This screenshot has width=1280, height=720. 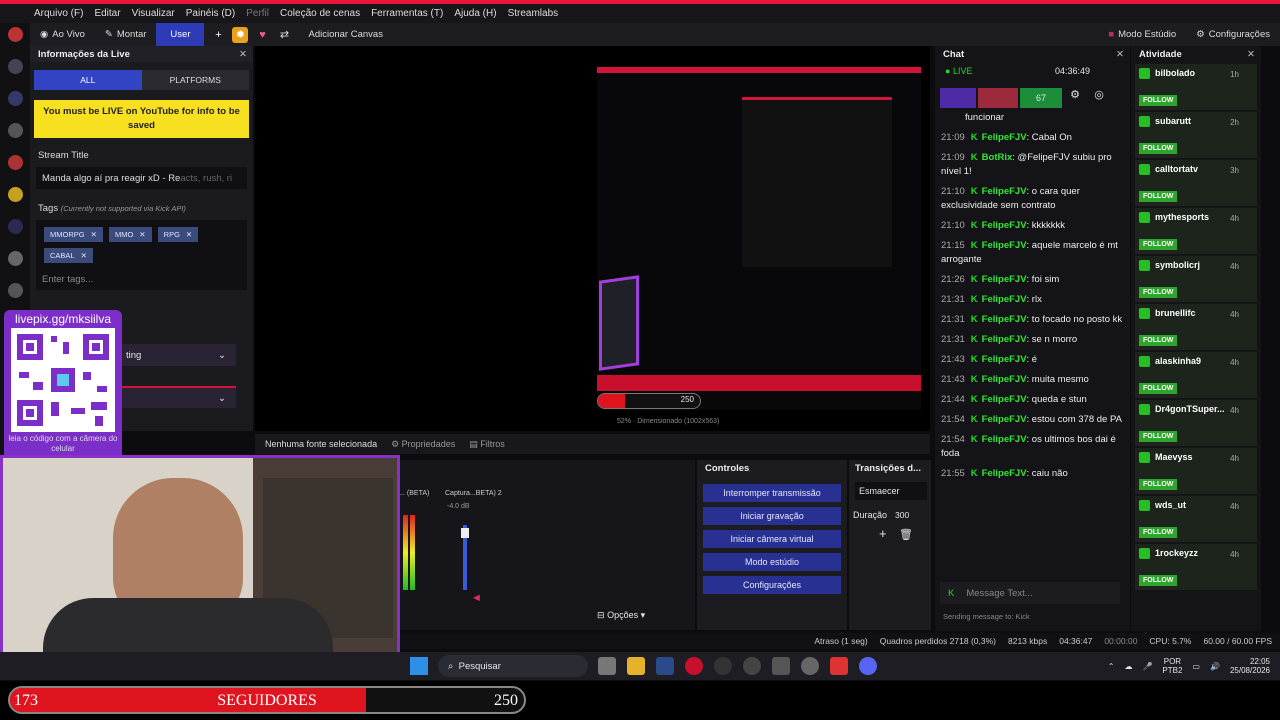 What do you see at coordinates (607, 666) in the screenshot?
I see `task-view-icon` at bounding box center [607, 666].